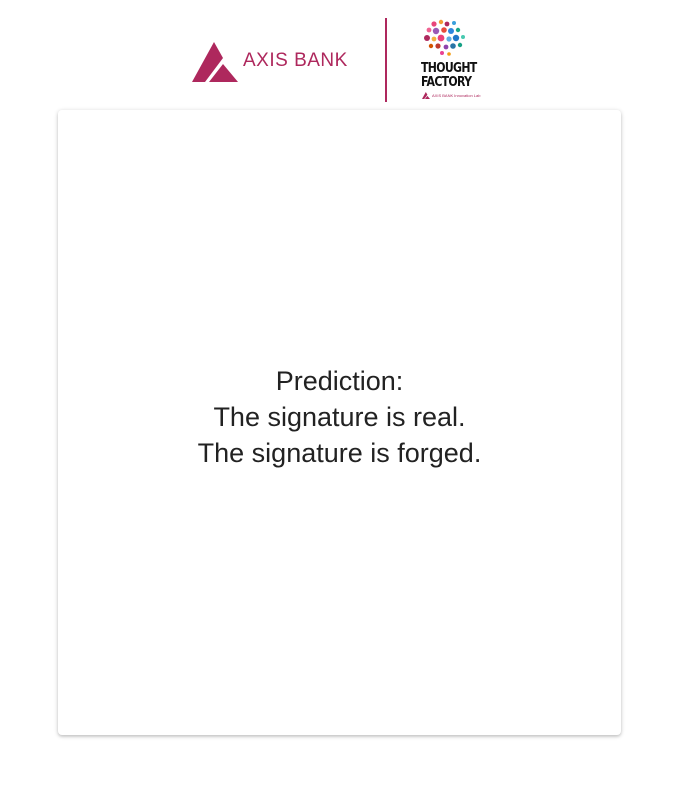 This screenshot has width=681, height=801. I want to click on thought-factory-word-2: FACTORY, so click(446, 82).